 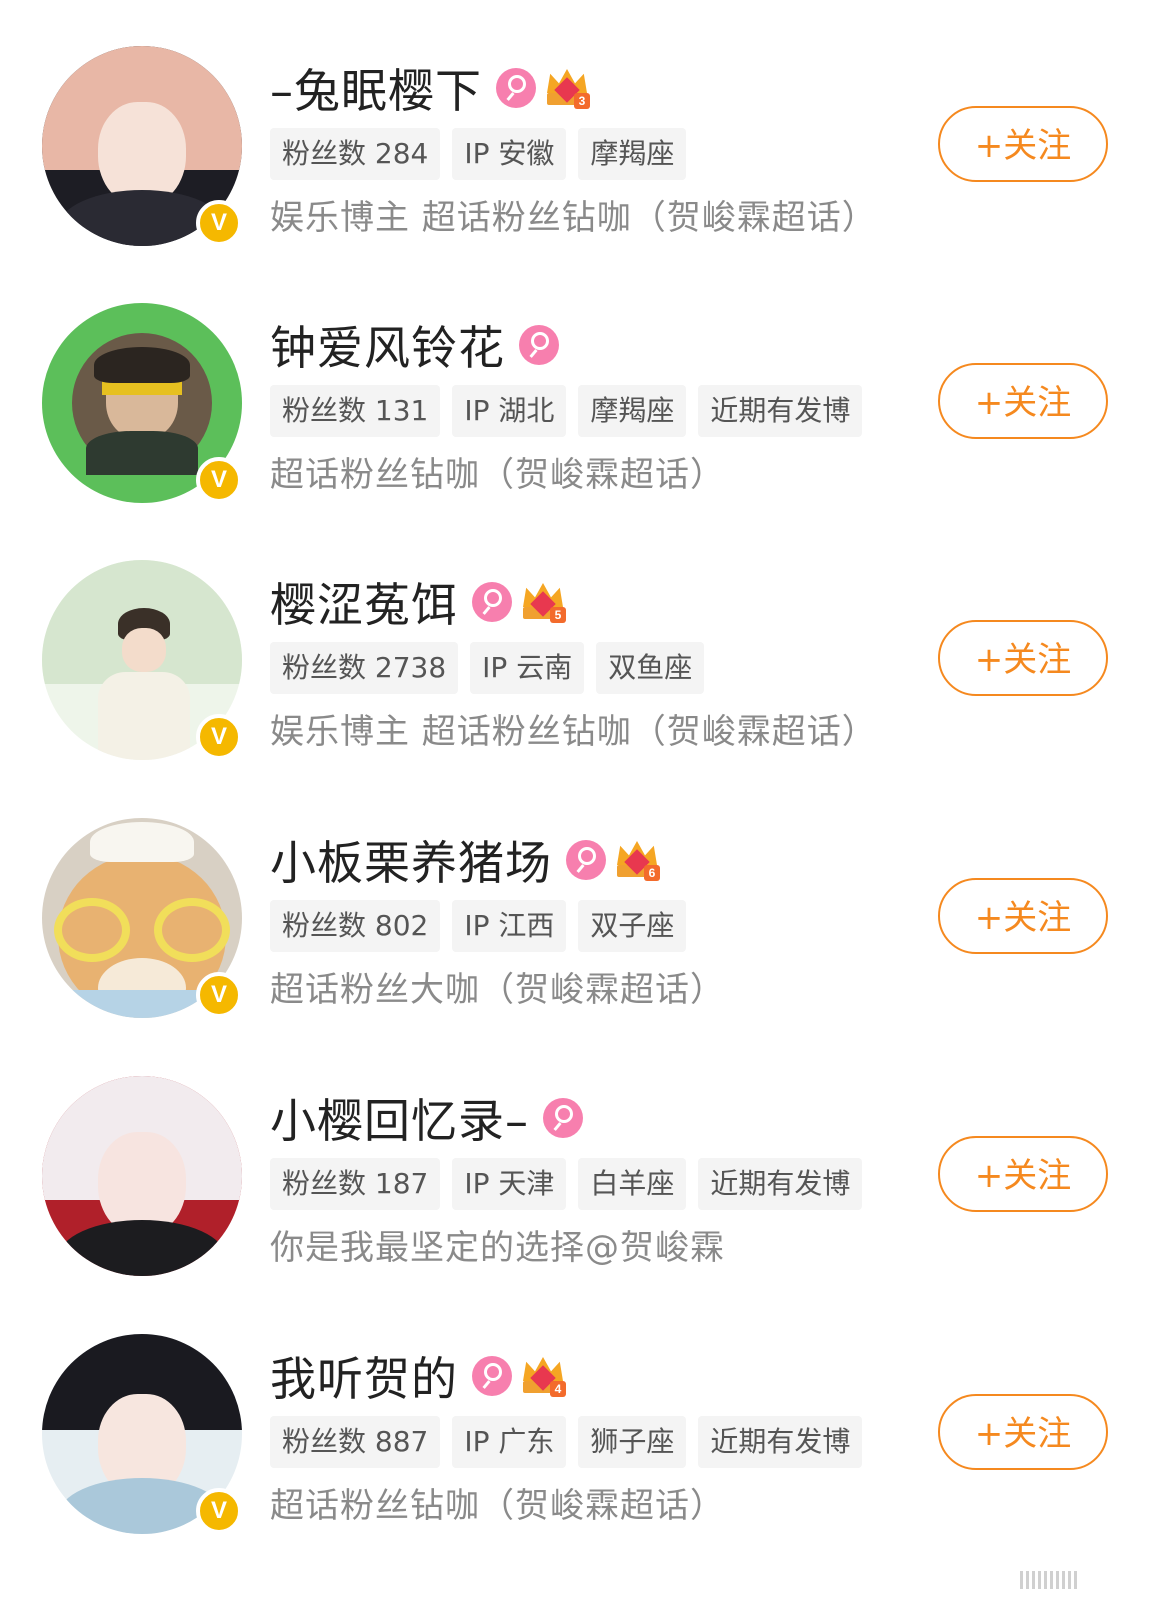 I want to click on ip-location-tag: IP 天津, so click(x=509, y=1184).